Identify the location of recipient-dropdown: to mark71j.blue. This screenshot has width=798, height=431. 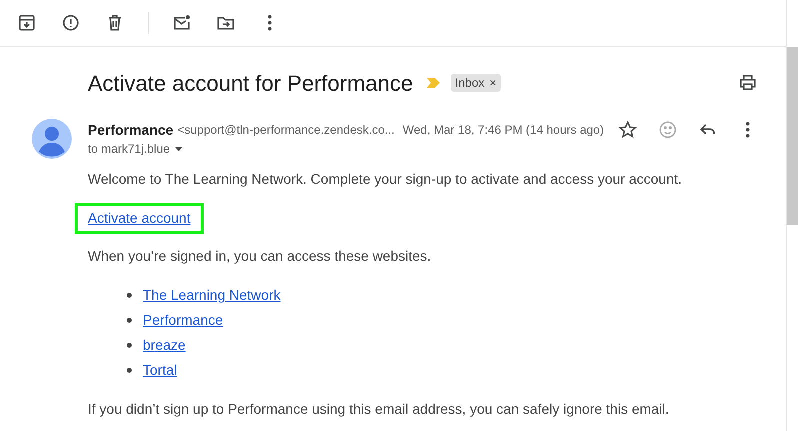
(136, 149).